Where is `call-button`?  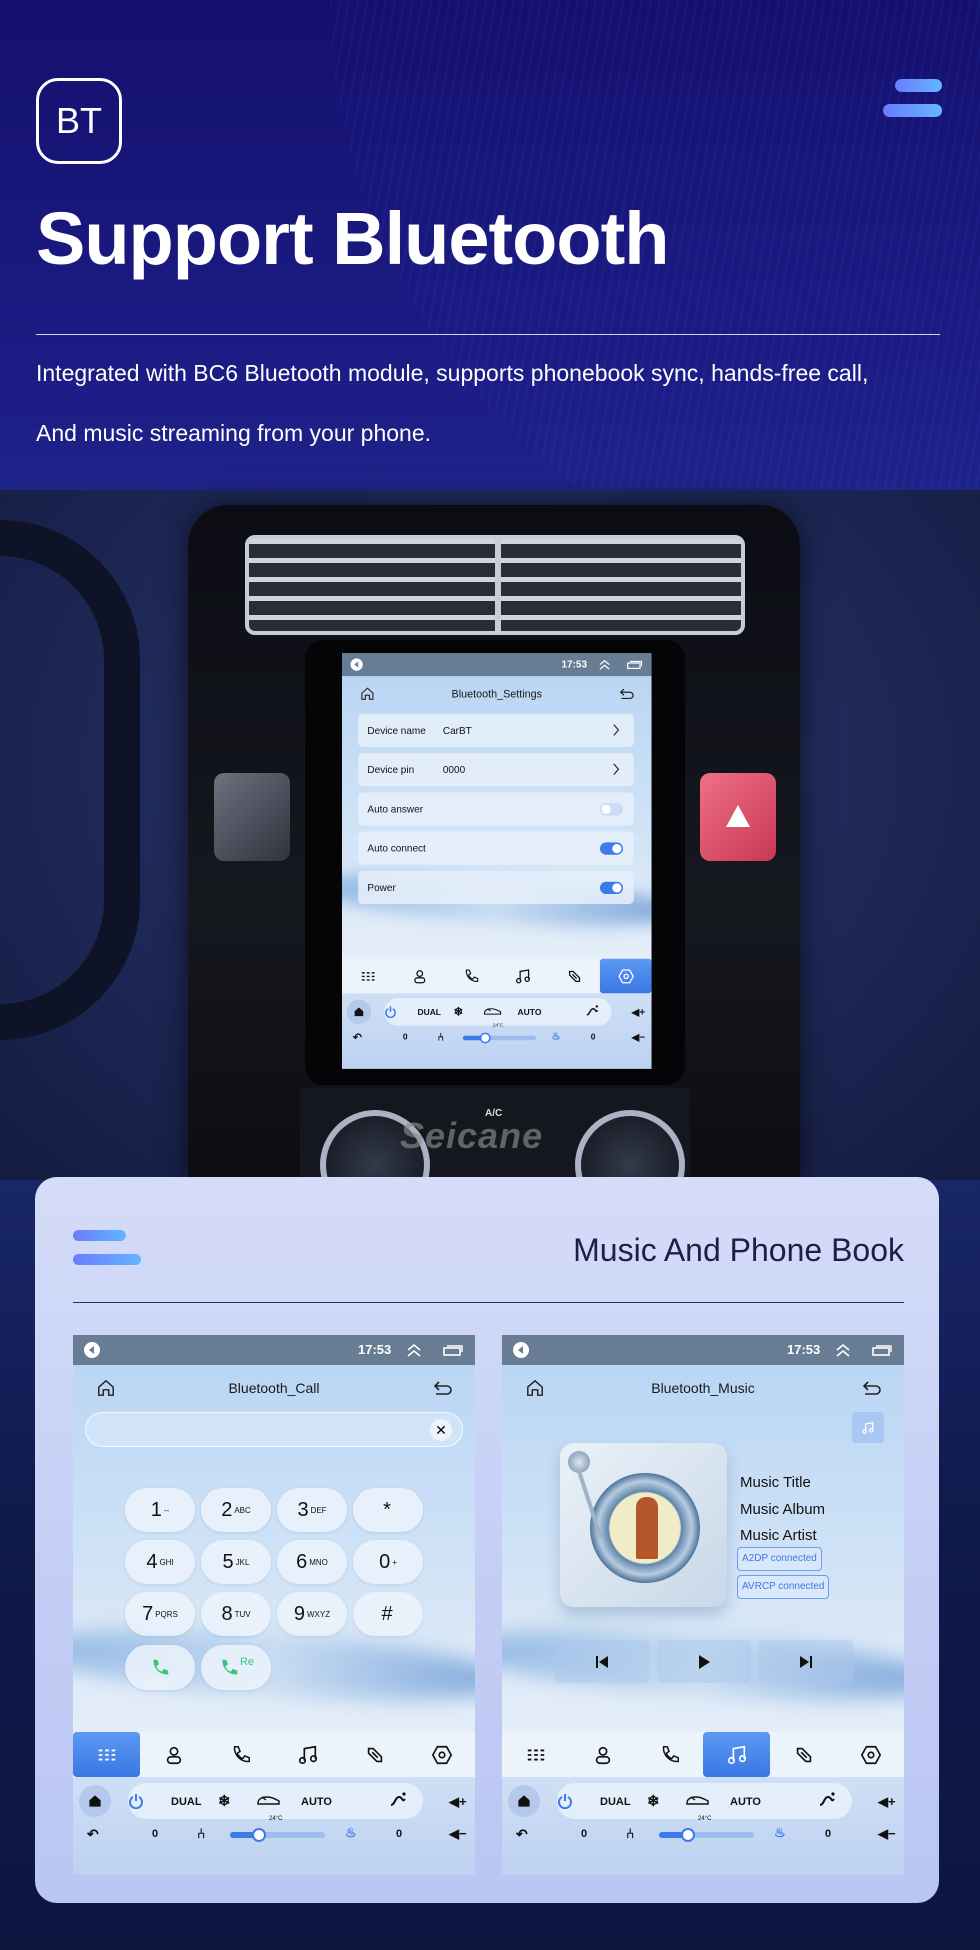
call-button is located at coordinates (160, 1667).